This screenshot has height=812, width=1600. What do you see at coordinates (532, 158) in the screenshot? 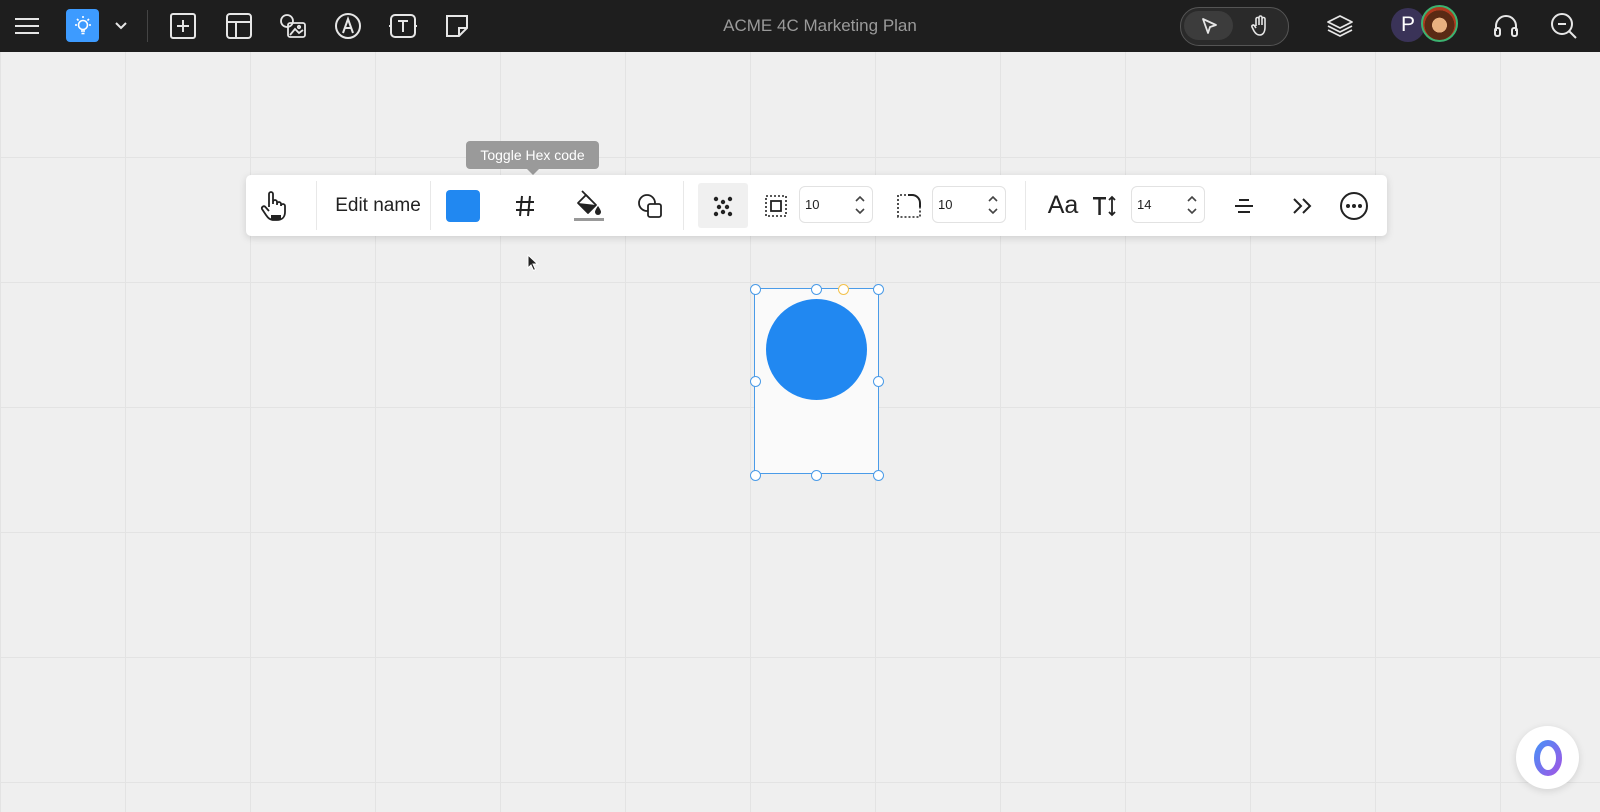
I see `tooltip: Toggle Hex code` at bounding box center [532, 158].